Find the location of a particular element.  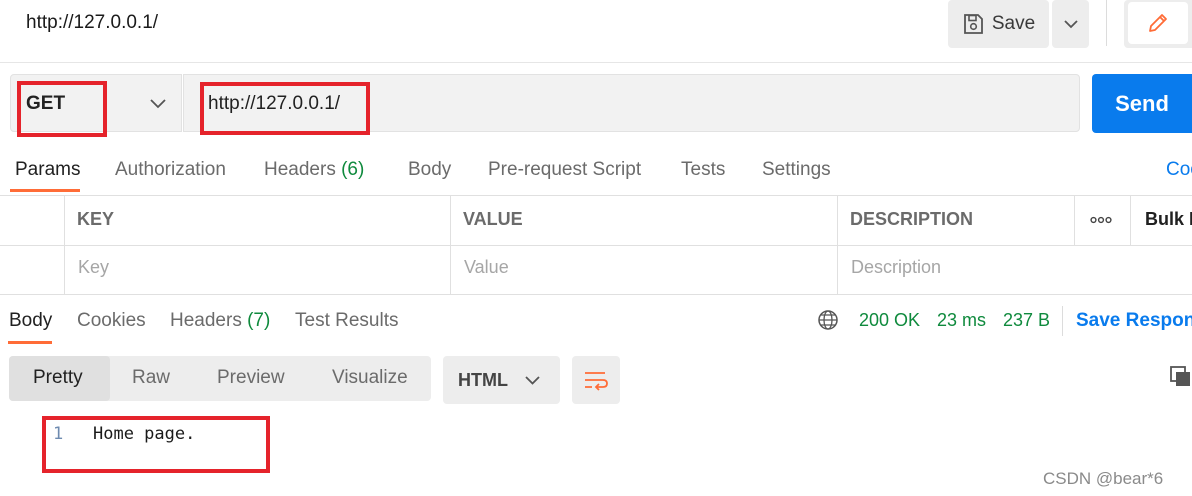

response-tab-cookies: Cookies is located at coordinates (111, 321).